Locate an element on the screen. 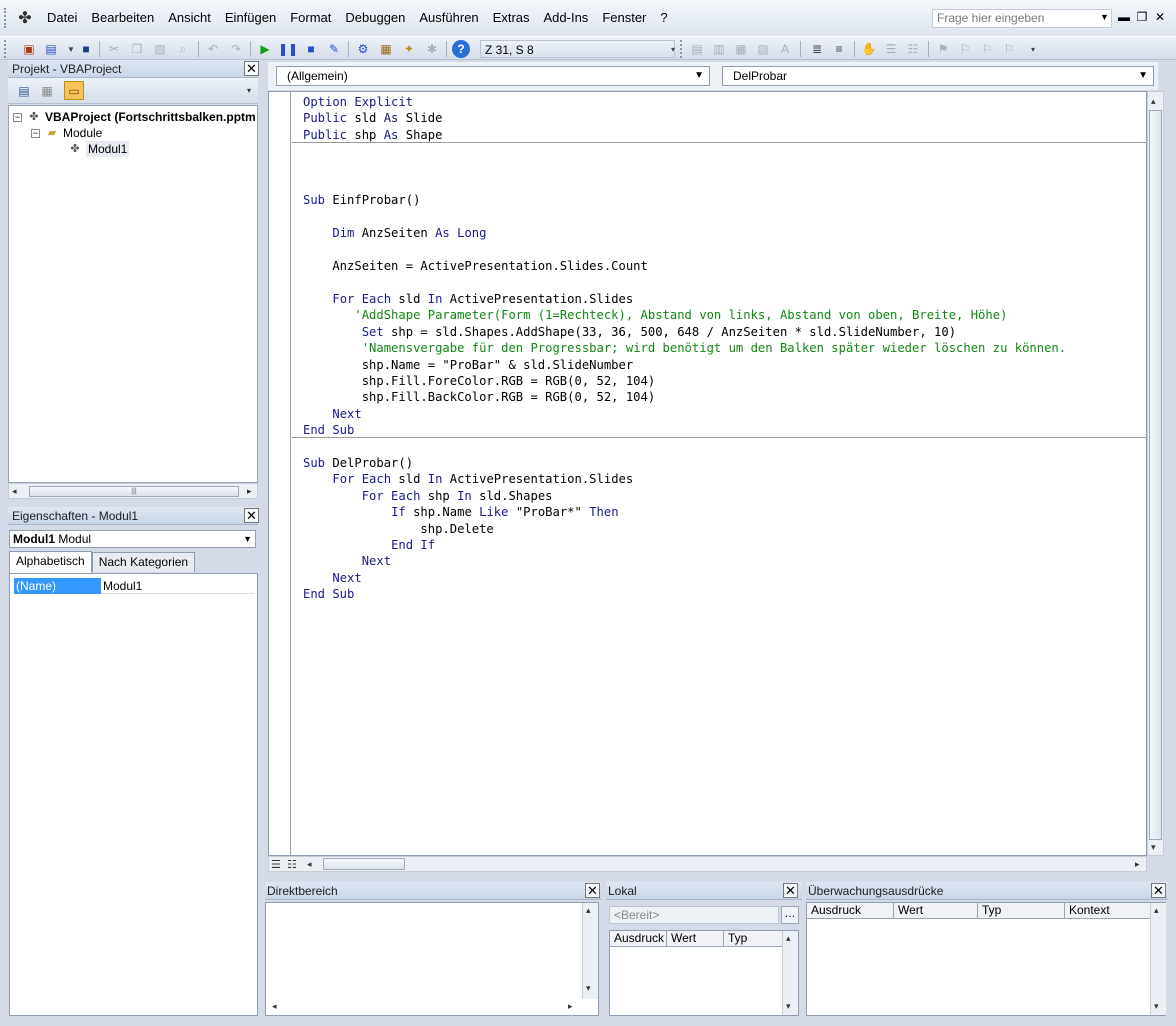 The height and width of the screenshot is (1026, 1176). help-icon: ? is located at coordinates (461, 49).